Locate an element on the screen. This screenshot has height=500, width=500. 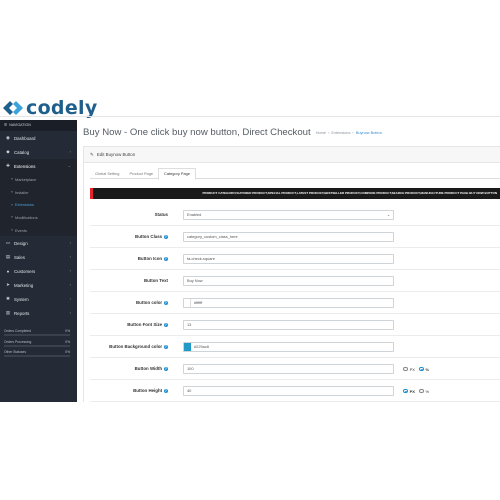
progress-bar is located at coordinates (37, 356).